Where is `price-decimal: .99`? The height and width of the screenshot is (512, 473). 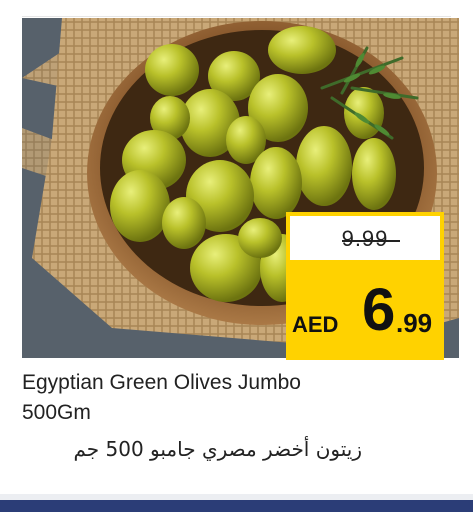
price-decimal: .99 is located at coordinates (414, 323).